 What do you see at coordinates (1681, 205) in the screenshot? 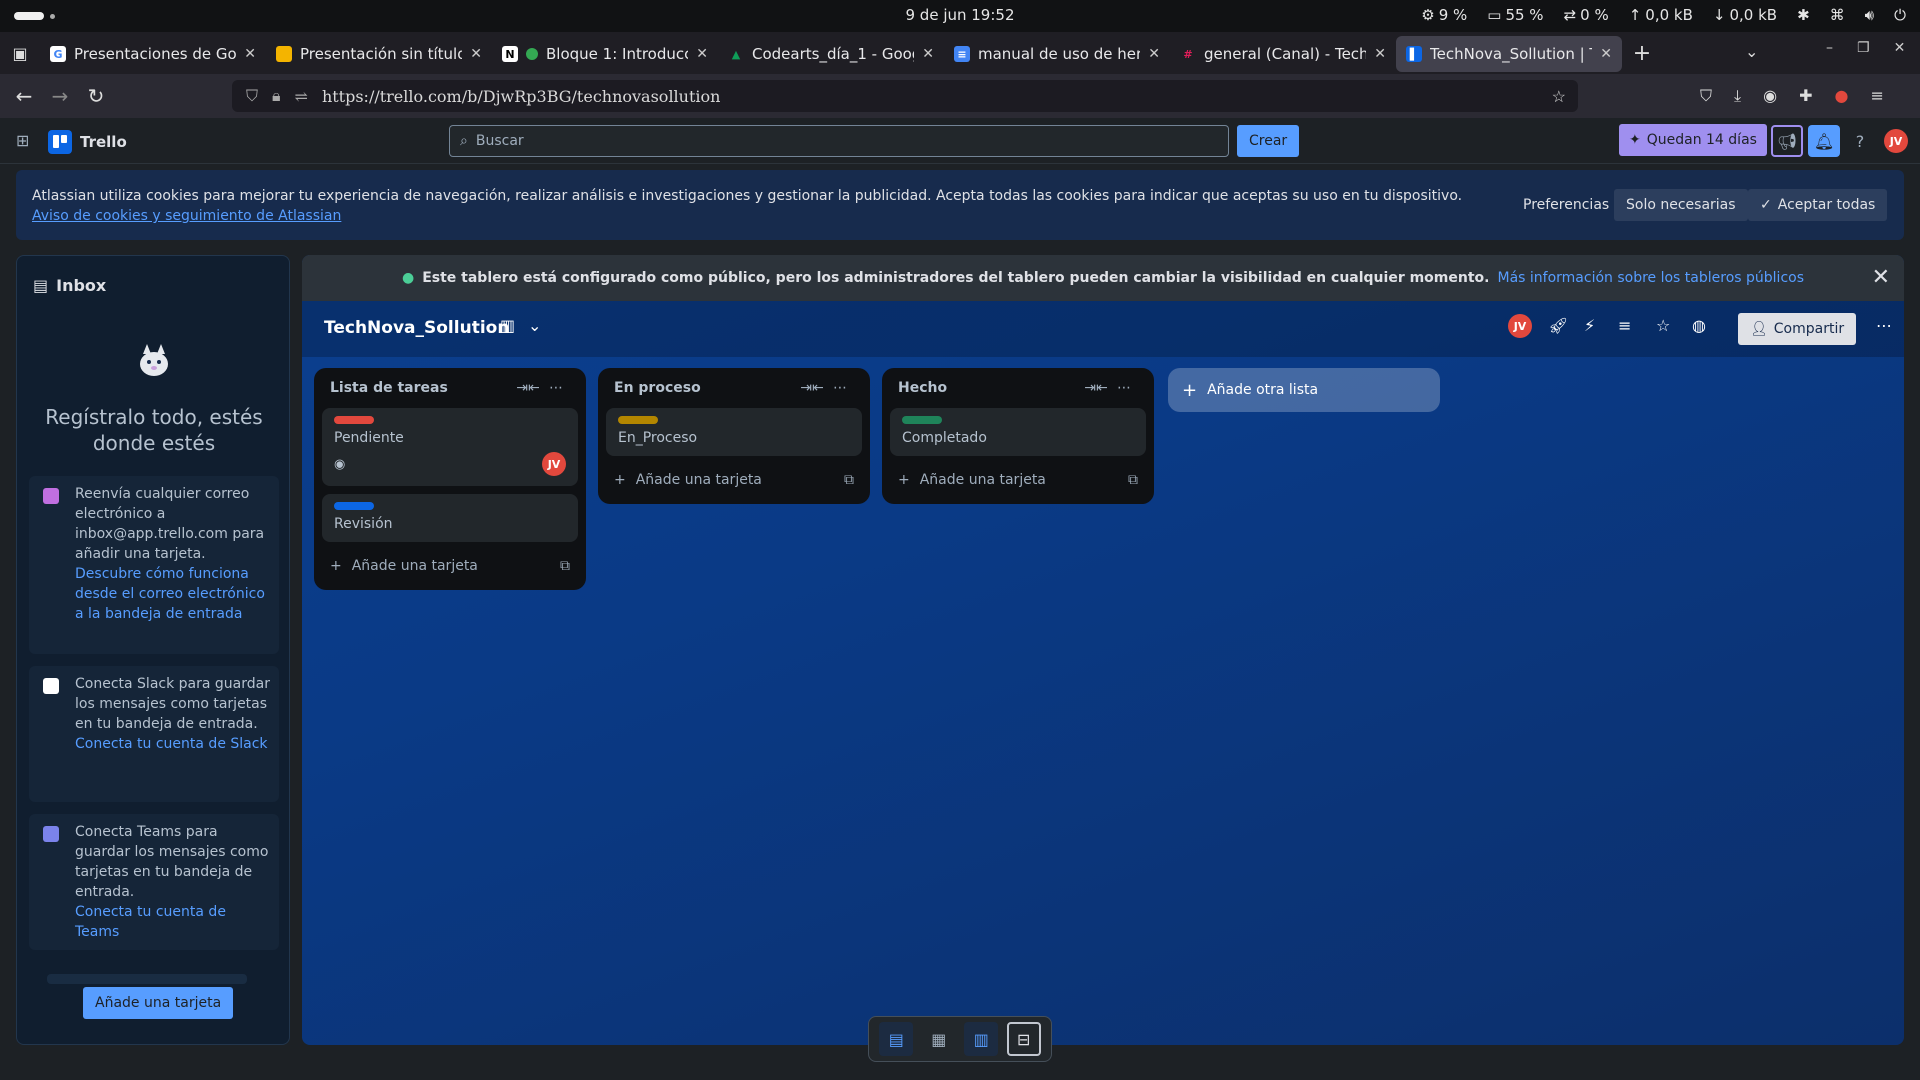
I see `necessary-only-button: Solo necesarias` at bounding box center [1681, 205].